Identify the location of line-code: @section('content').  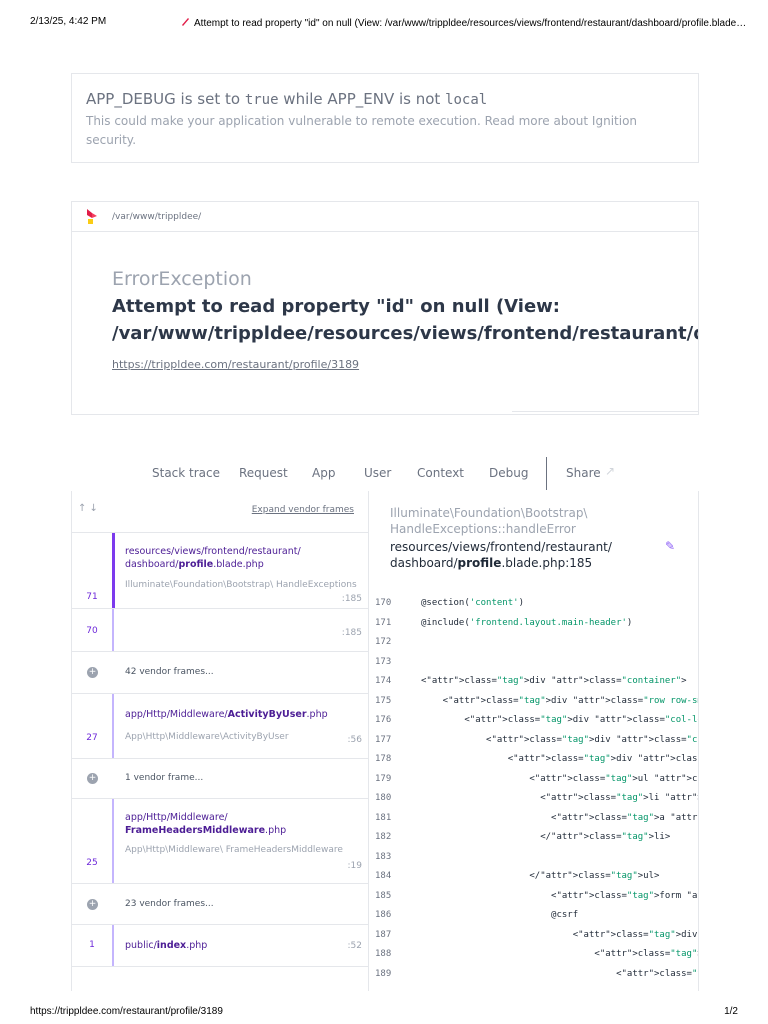
(472, 603).